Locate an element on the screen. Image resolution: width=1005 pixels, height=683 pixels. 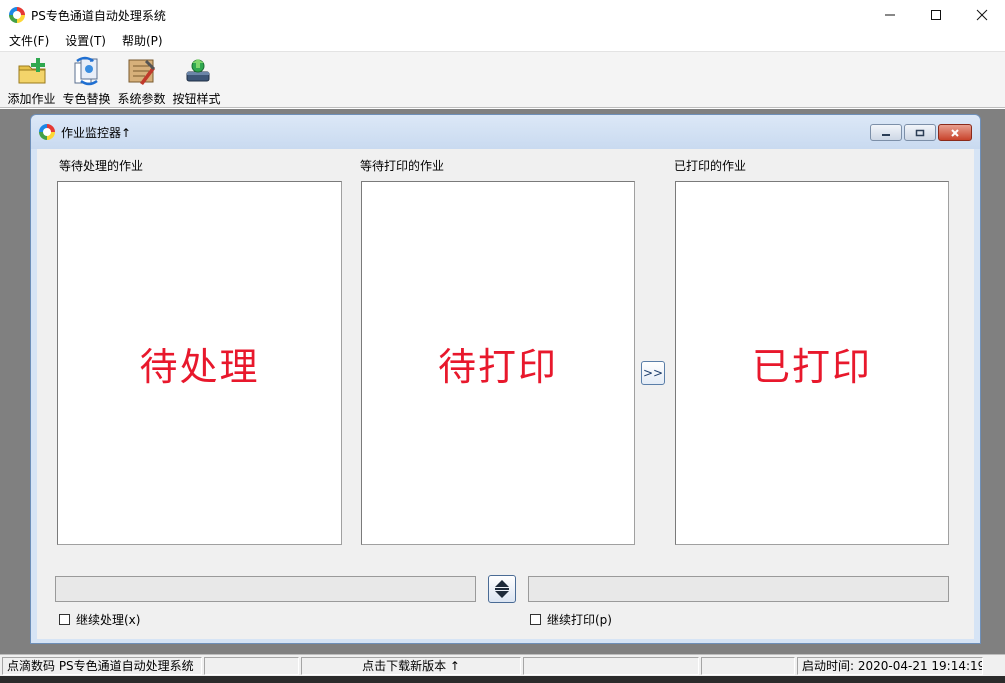
job-monitor-logo-icon is located at coordinates (47, 132).